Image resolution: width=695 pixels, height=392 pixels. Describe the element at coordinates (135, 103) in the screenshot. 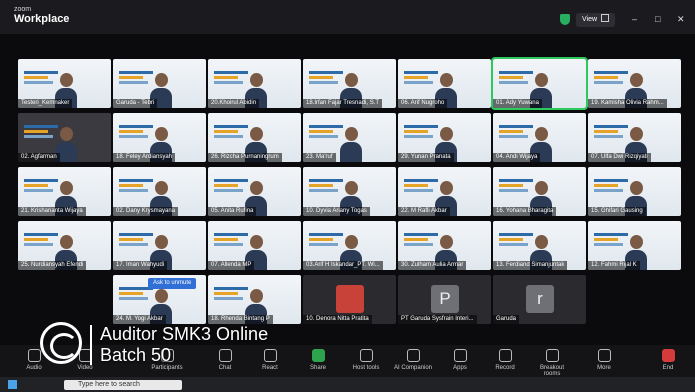

I see `participant-name: Garuda - Tebri` at that location.